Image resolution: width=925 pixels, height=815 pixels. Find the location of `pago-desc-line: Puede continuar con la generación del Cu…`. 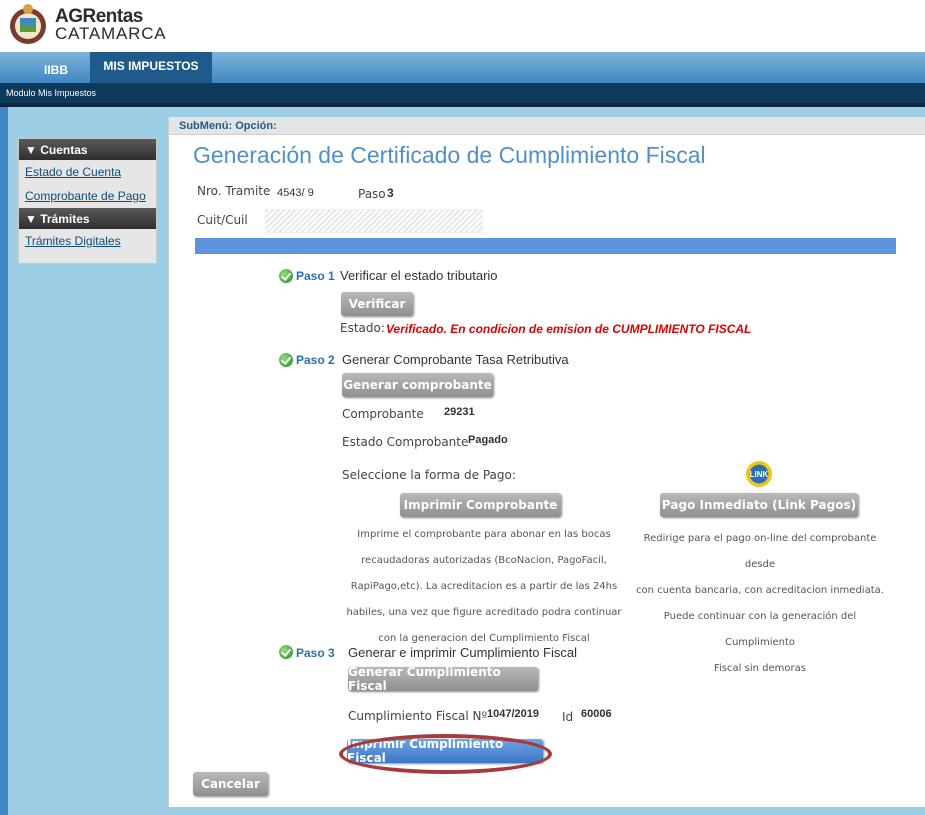

pago-desc-line: Puede continuar con la generación del Cu… is located at coordinates (760, 629).